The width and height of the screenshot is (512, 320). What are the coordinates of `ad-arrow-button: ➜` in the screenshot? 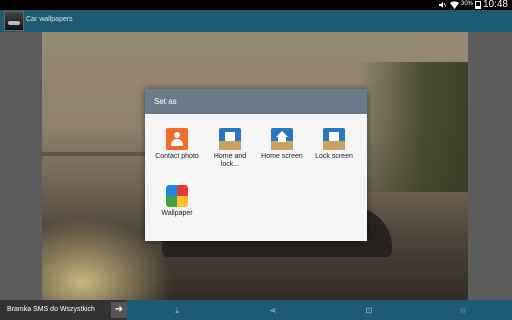 It's located at (119, 310).